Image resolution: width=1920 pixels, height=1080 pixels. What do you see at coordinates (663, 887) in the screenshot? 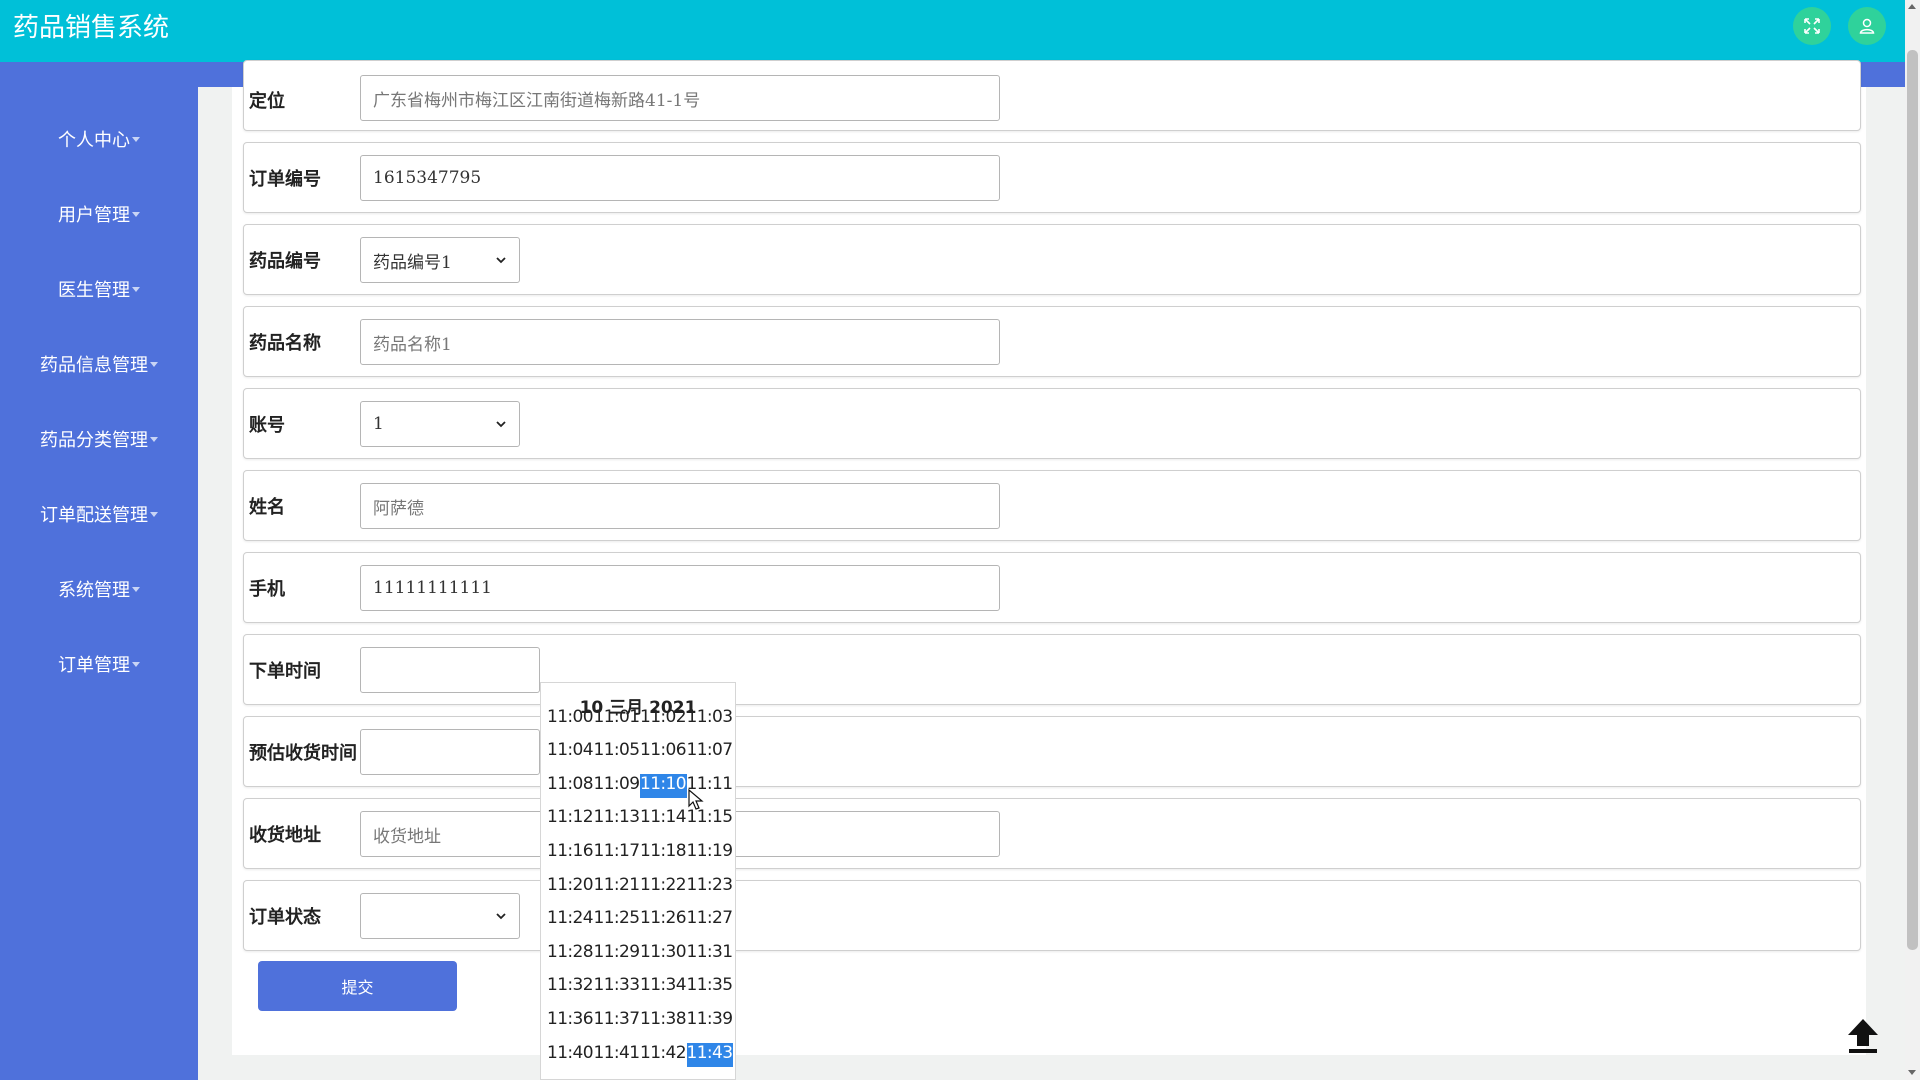
I see `time-option: 11:22` at bounding box center [663, 887].